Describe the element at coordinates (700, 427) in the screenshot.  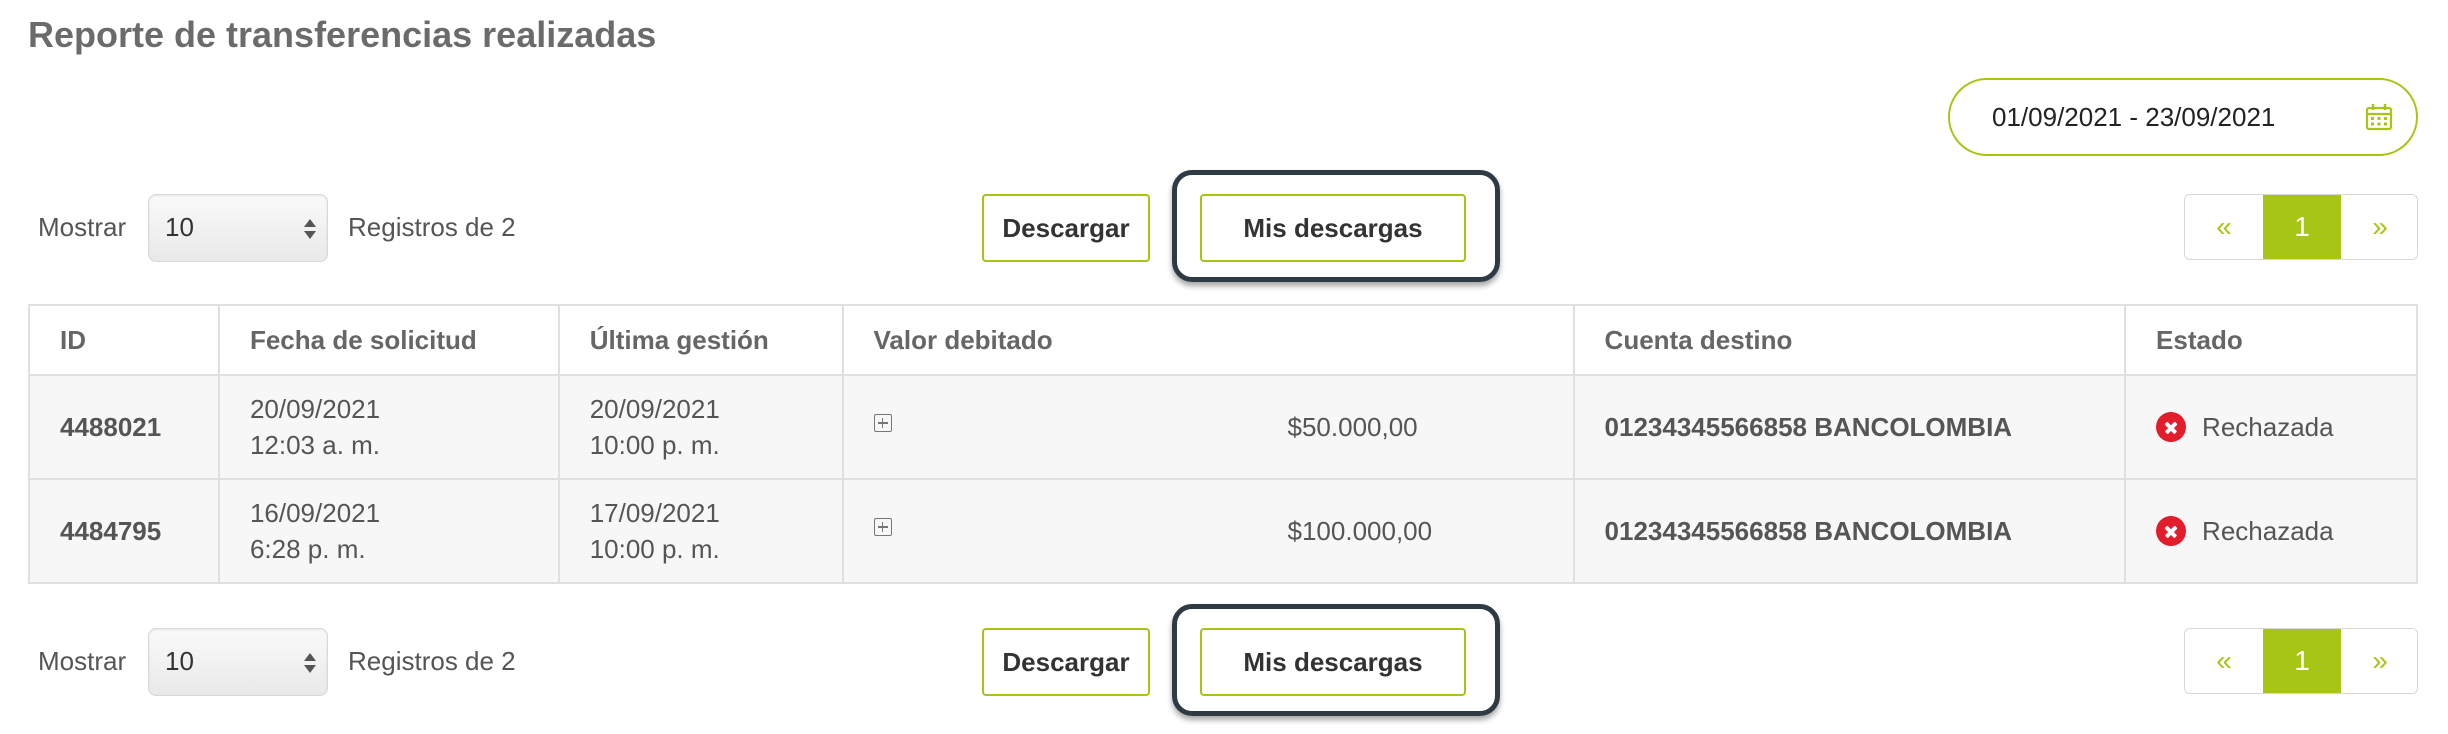
I see `cell-last-update: 20/09/2021 10:00 p. m.` at that location.